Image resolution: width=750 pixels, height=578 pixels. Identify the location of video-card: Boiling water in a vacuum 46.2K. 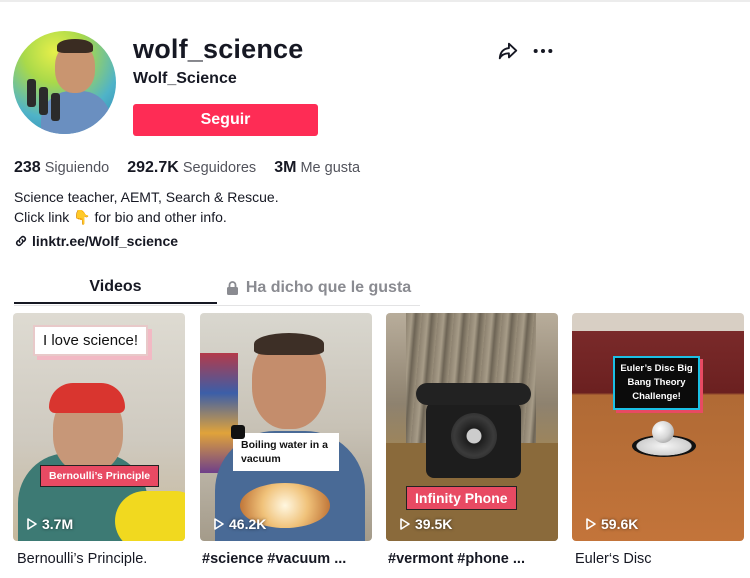
(286, 427).